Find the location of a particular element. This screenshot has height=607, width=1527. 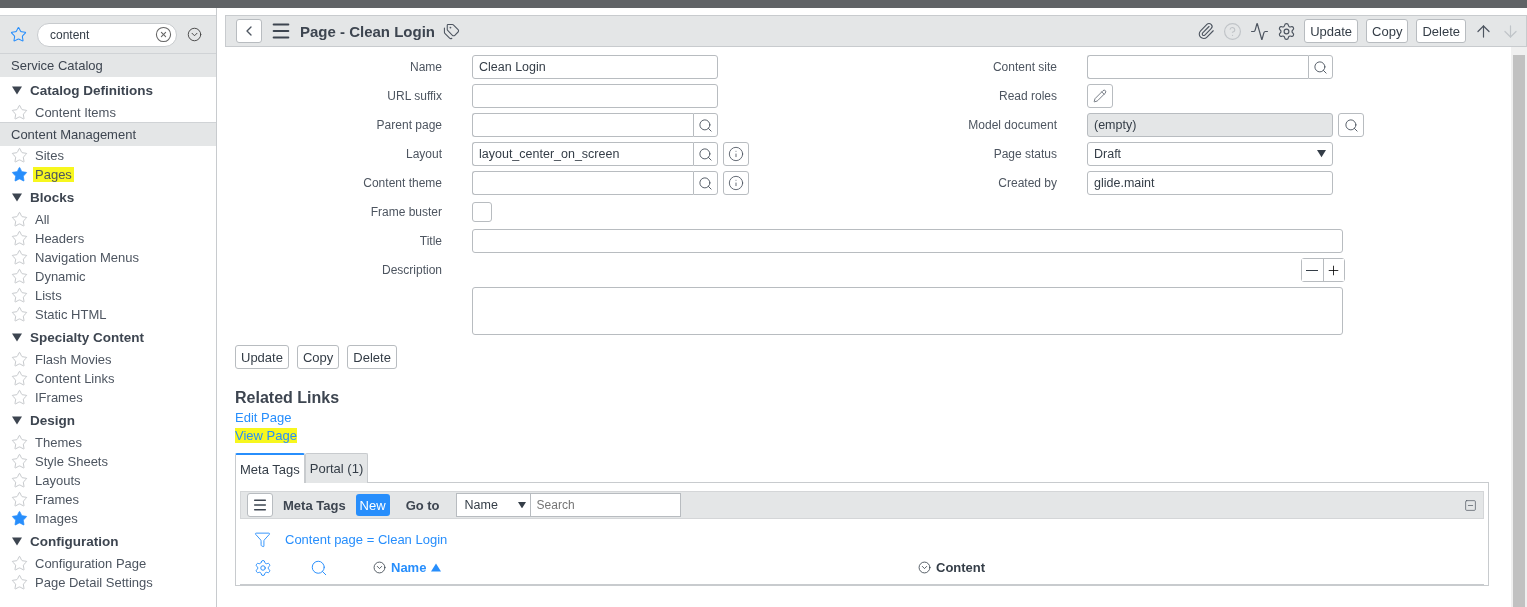

search-field: Search is located at coordinates (605, 505).